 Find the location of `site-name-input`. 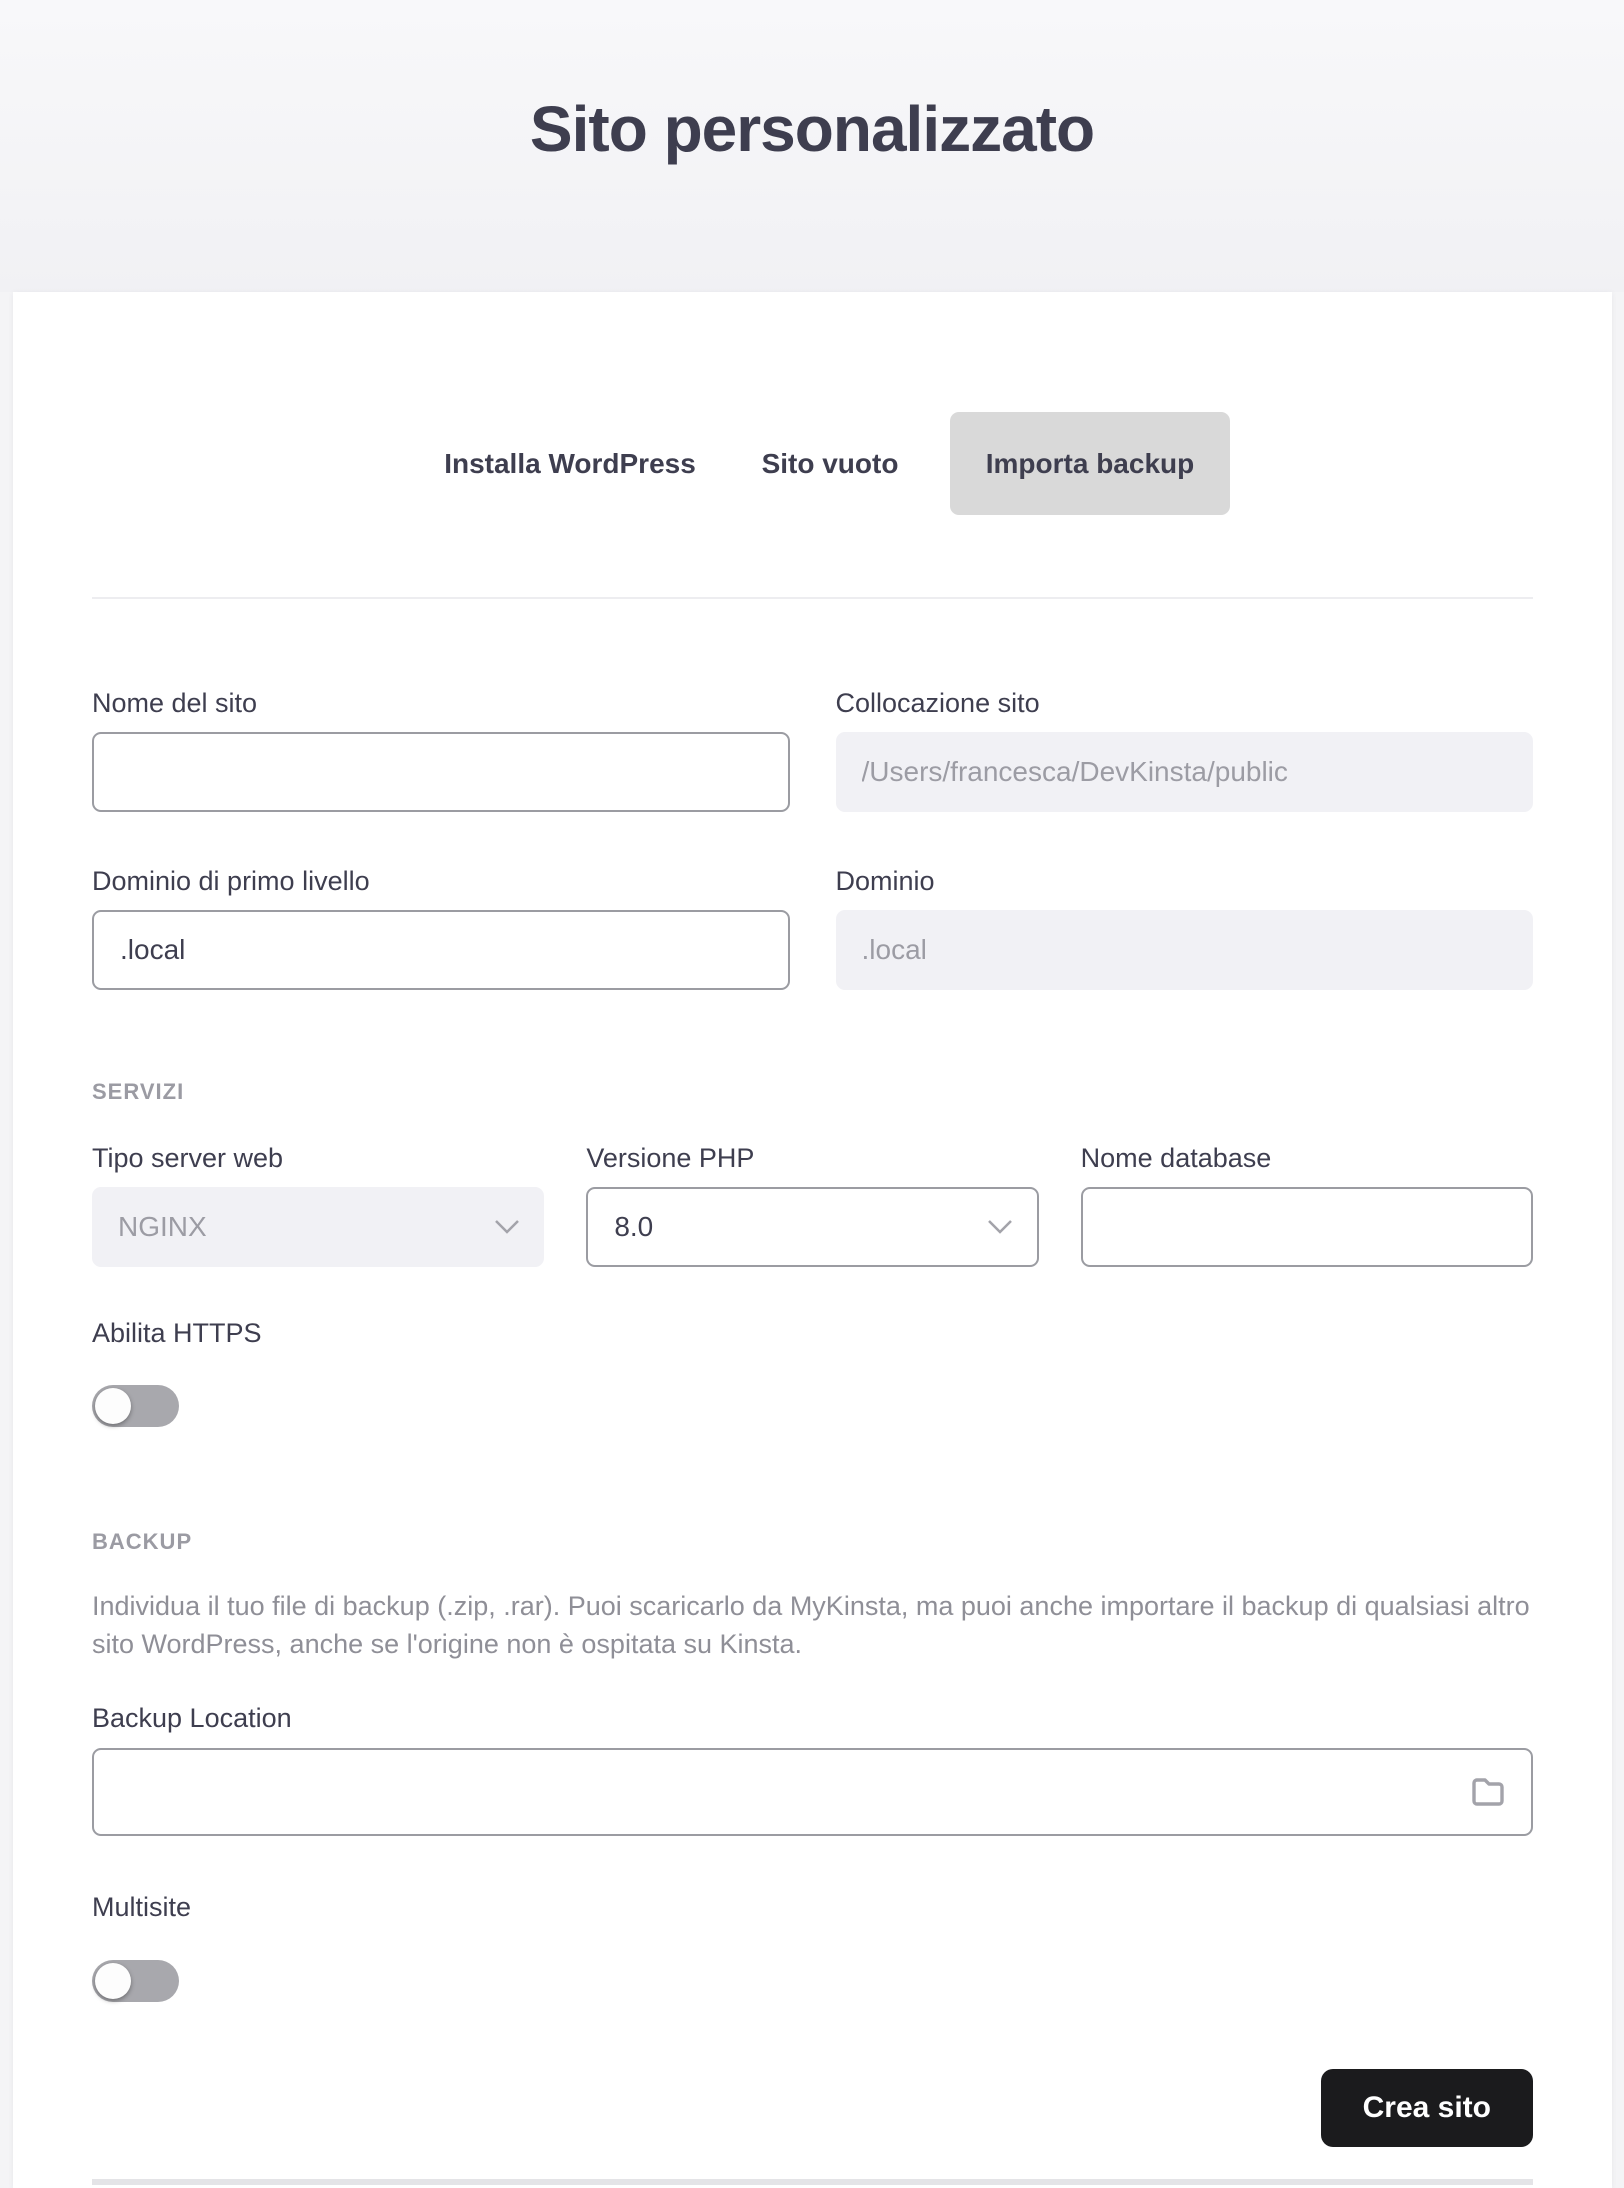

site-name-input is located at coordinates (441, 772).